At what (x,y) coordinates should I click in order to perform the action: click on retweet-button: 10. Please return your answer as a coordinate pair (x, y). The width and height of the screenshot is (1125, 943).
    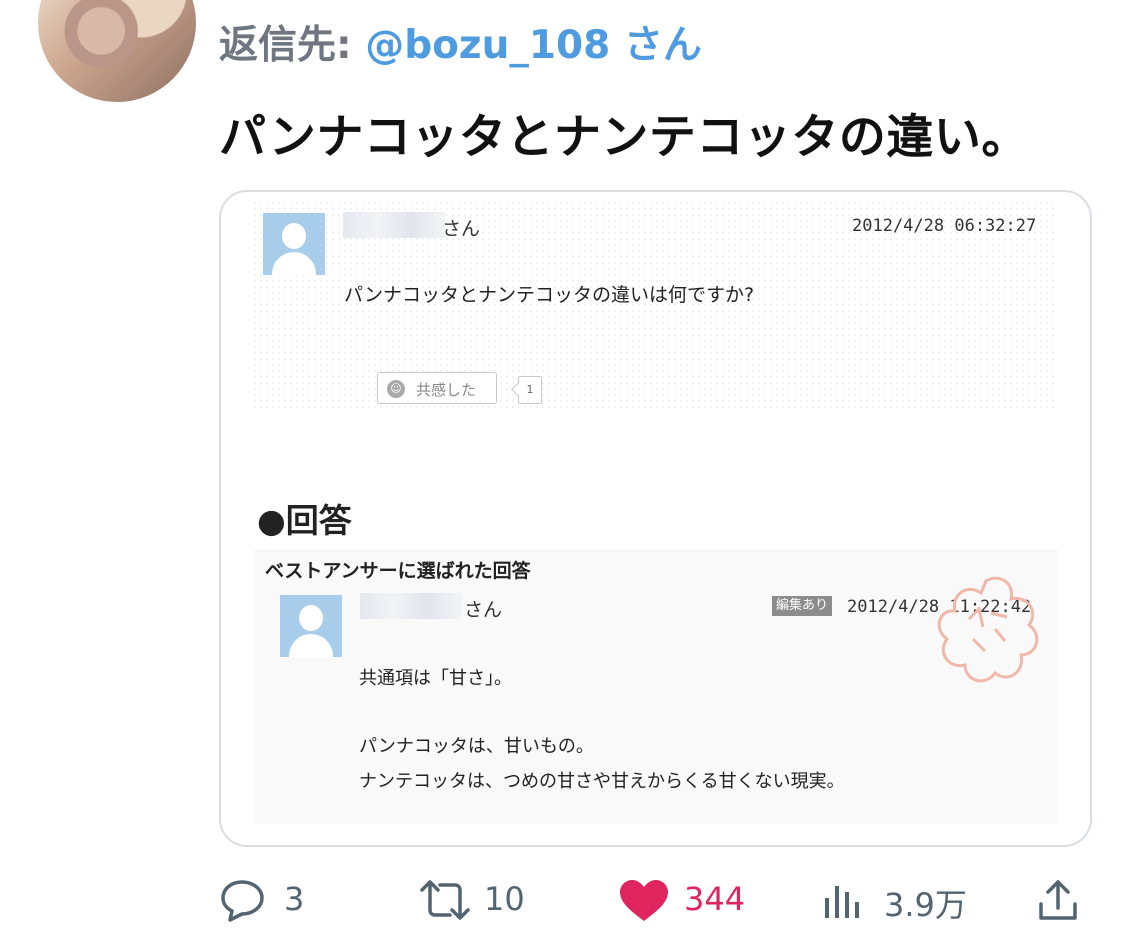
    Looking at the image, I should click on (483, 900).